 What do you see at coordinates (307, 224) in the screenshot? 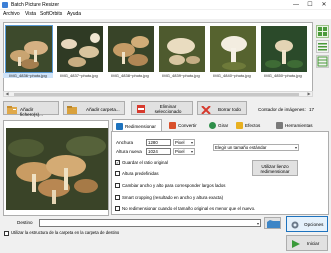
I see `options-button: Opciones` at bounding box center [307, 224].